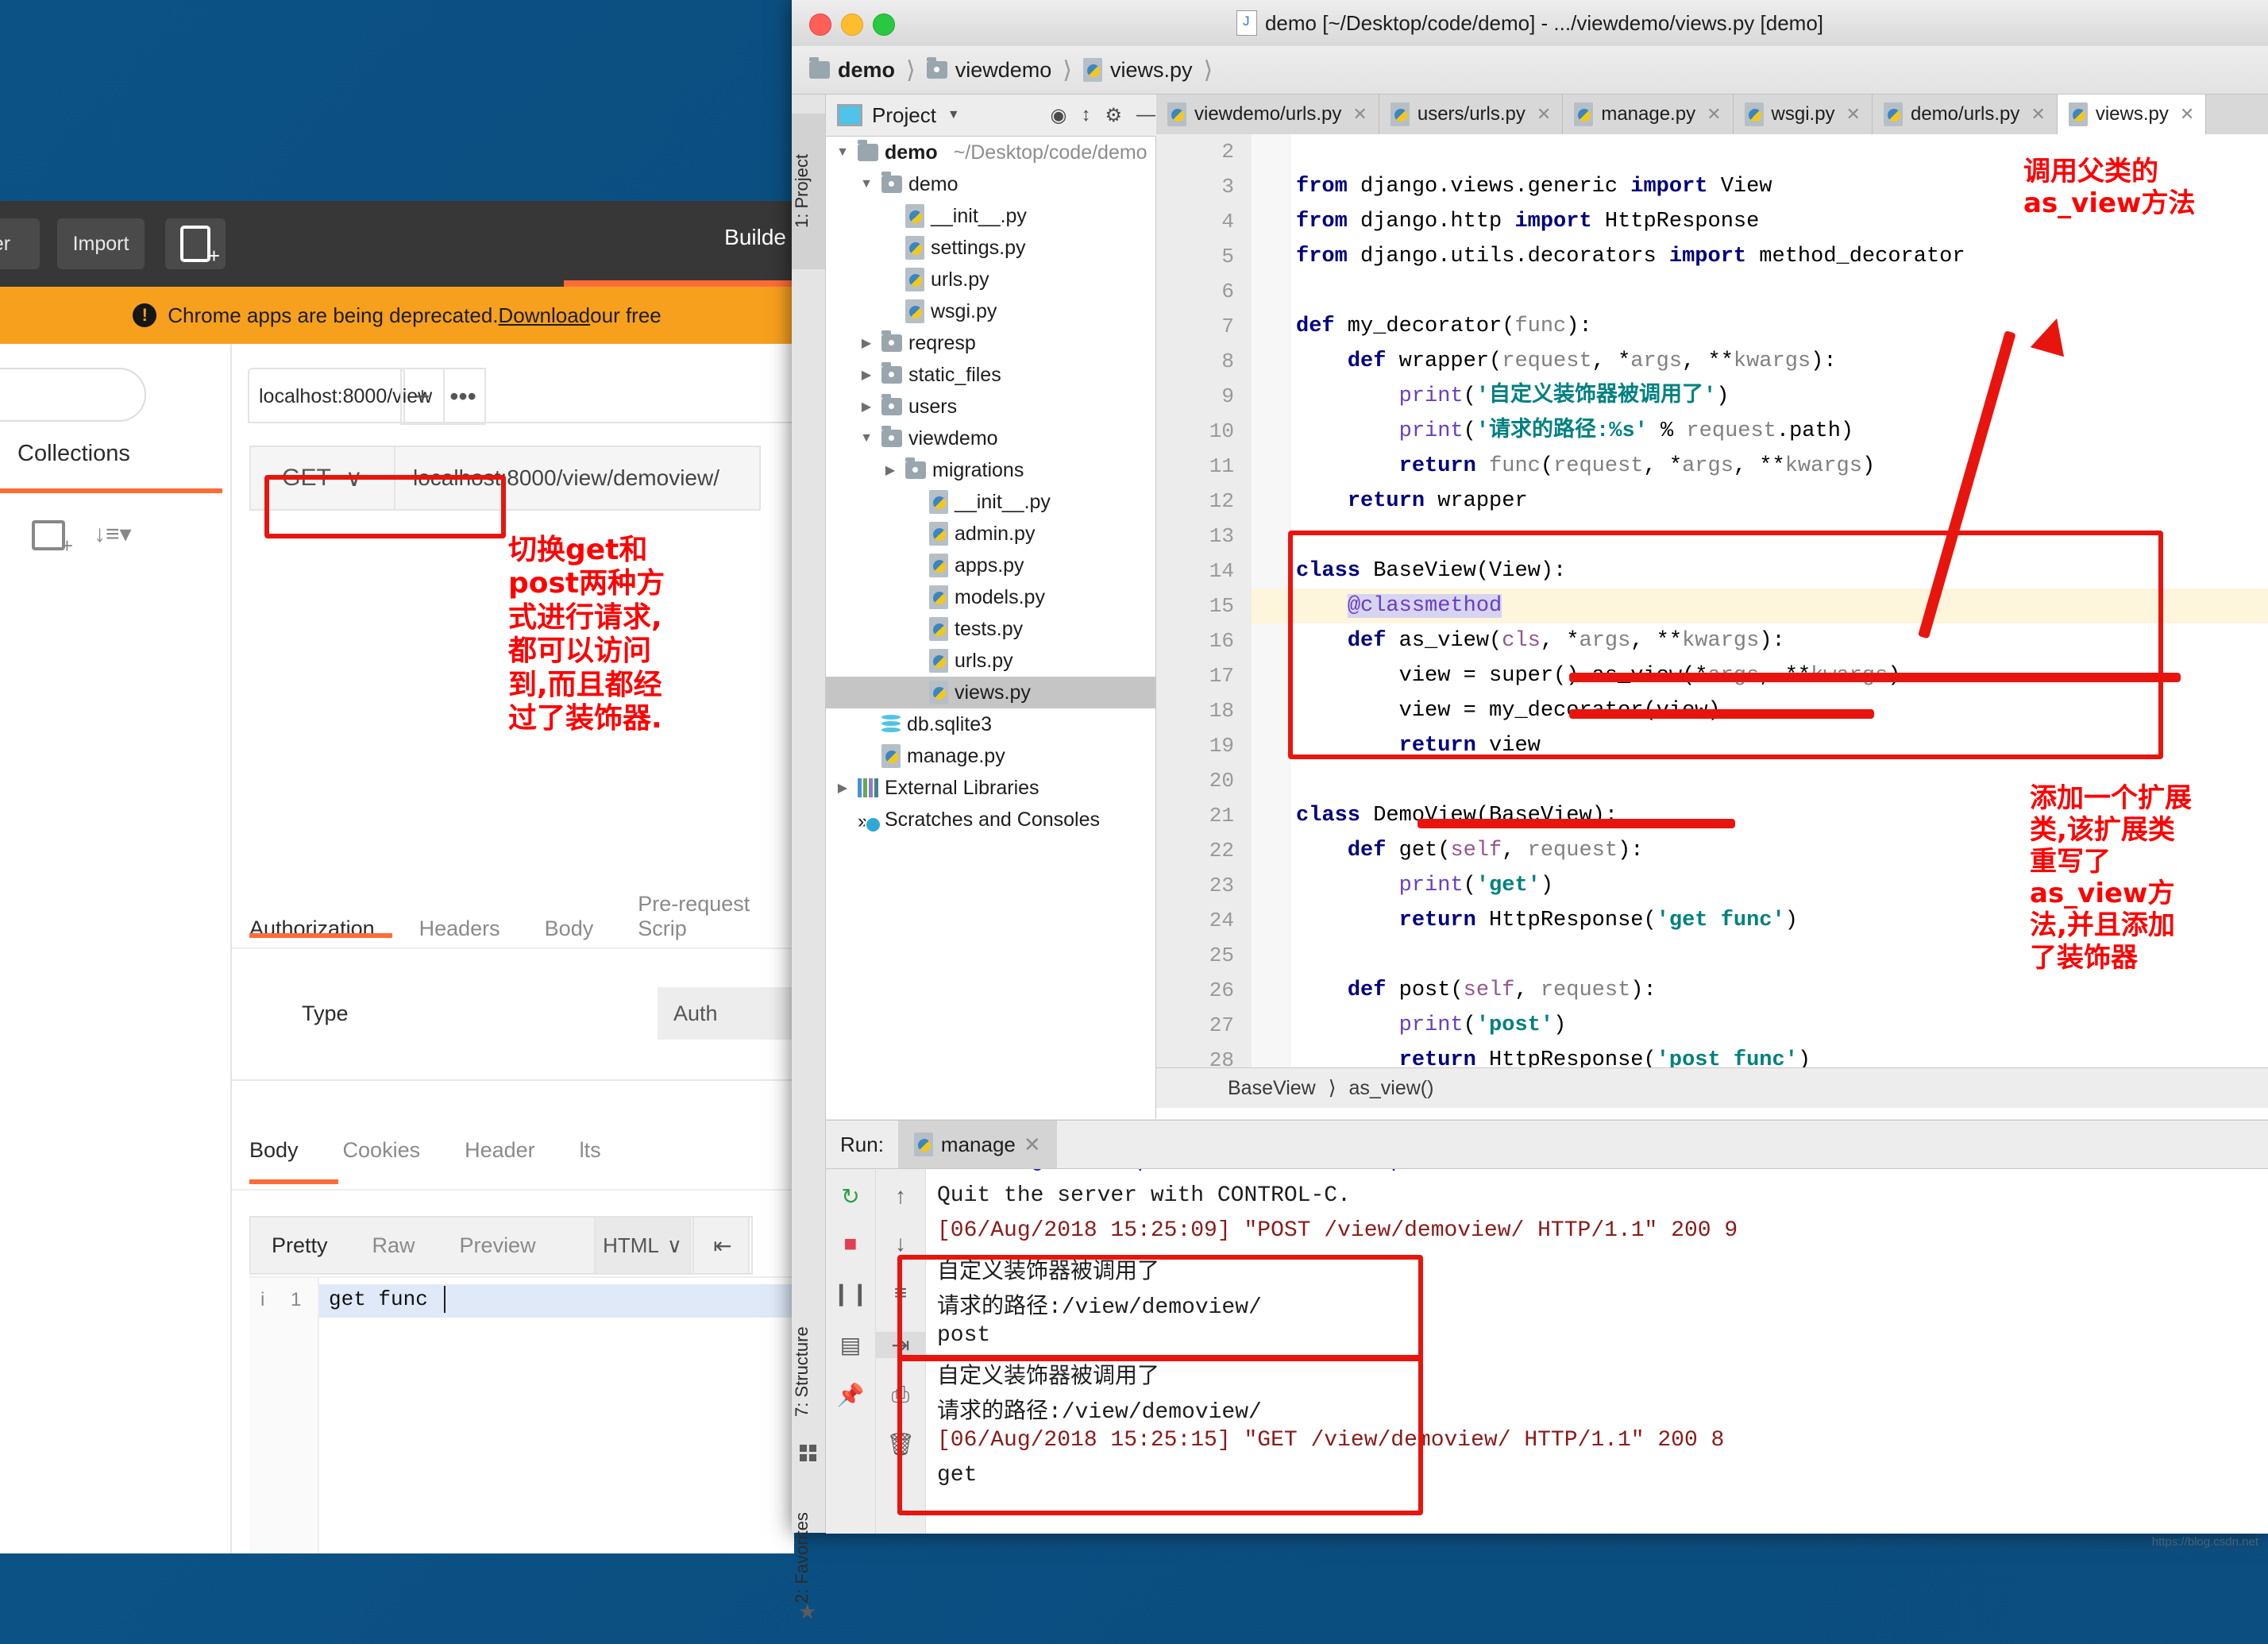 Image resolution: width=2268 pixels, height=1644 pixels. What do you see at coordinates (1712, 745) in the screenshot?
I see `code-line-19: 19 return view` at bounding box center [1712, 745].